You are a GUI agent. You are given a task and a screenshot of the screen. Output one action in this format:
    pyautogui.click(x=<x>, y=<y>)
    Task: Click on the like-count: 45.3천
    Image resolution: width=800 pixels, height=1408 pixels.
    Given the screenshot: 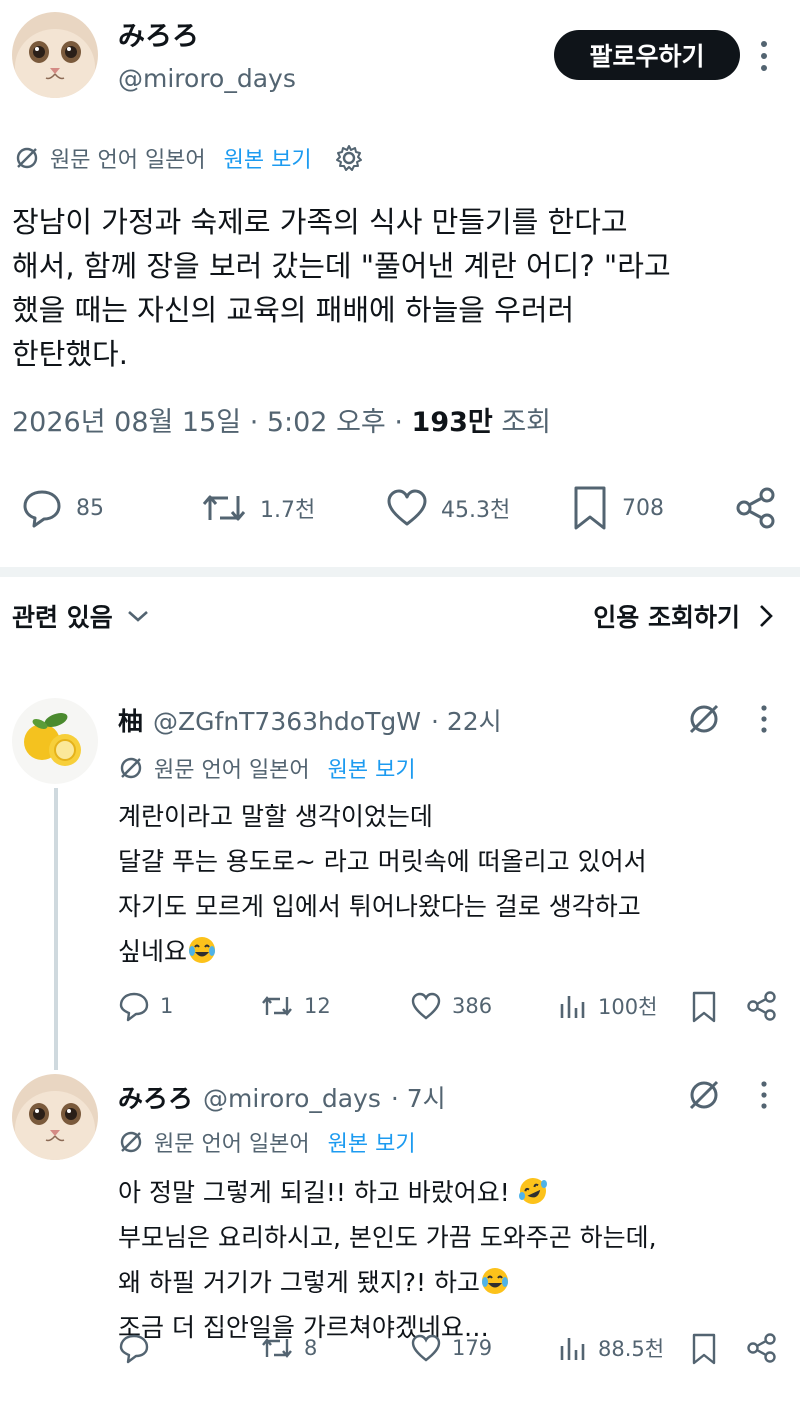 What is the action you would take?
    pyautogui.click(x=476, y=510)
    